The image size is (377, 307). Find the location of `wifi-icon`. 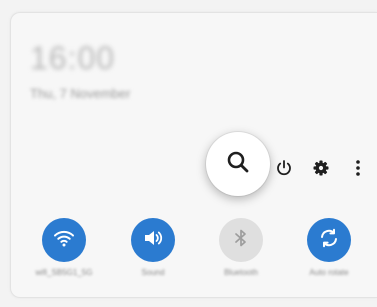

wifi-icon is located at coordinates (64, 240).